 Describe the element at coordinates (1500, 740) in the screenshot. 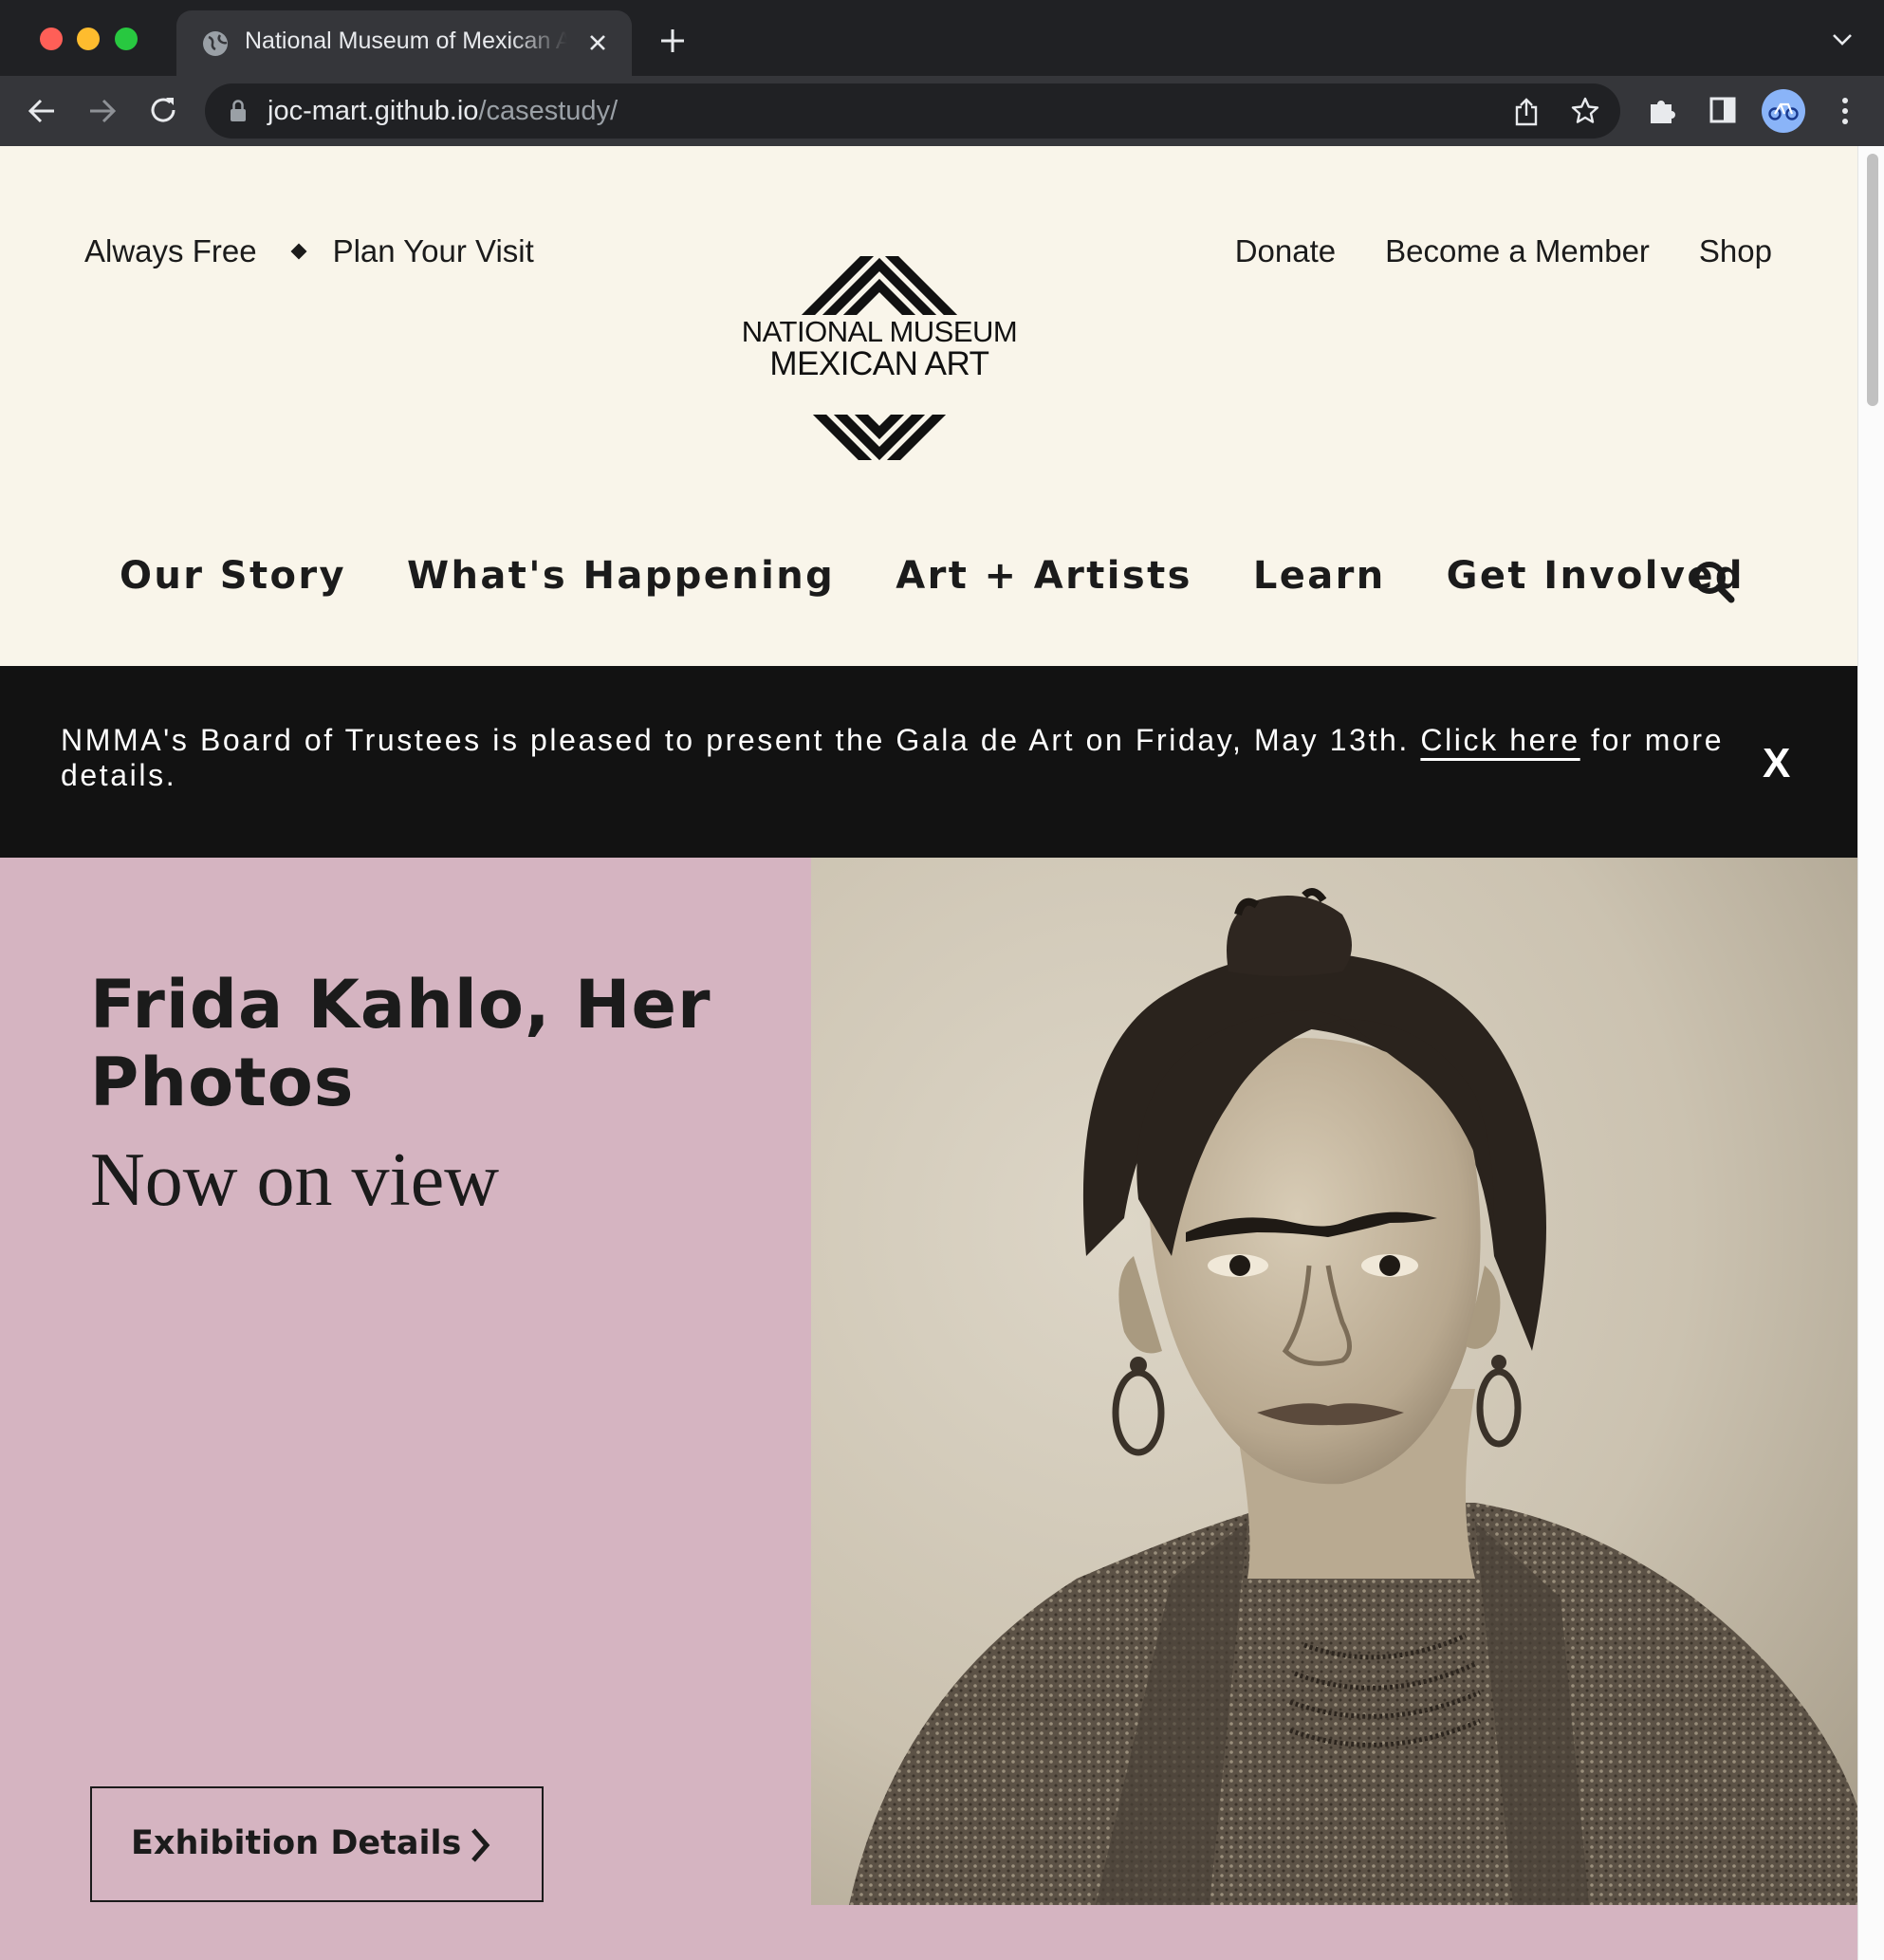

I see `banner-click-here-link: Click here` at that location.